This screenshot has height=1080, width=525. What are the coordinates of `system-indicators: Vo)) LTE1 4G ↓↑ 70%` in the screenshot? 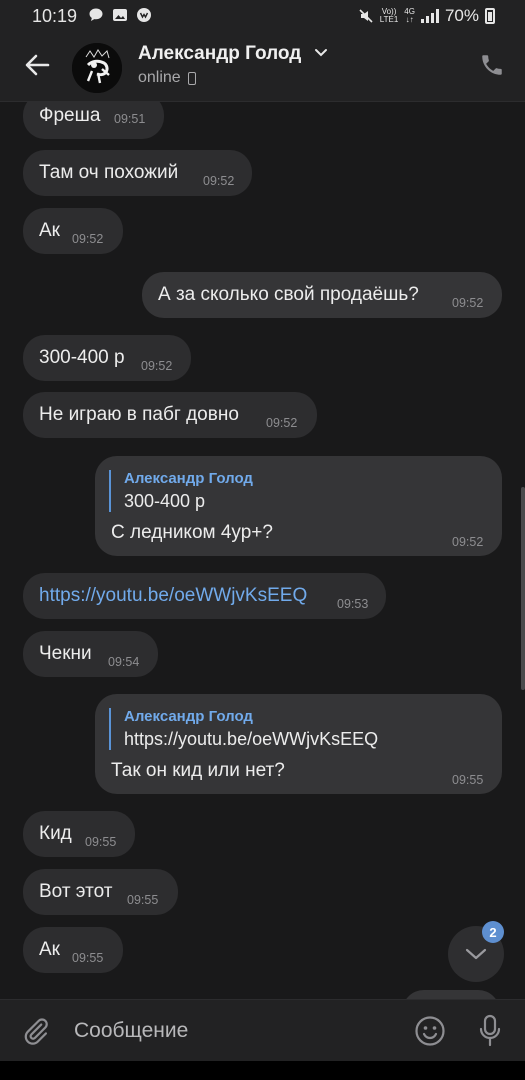 It's located at (426, 16).